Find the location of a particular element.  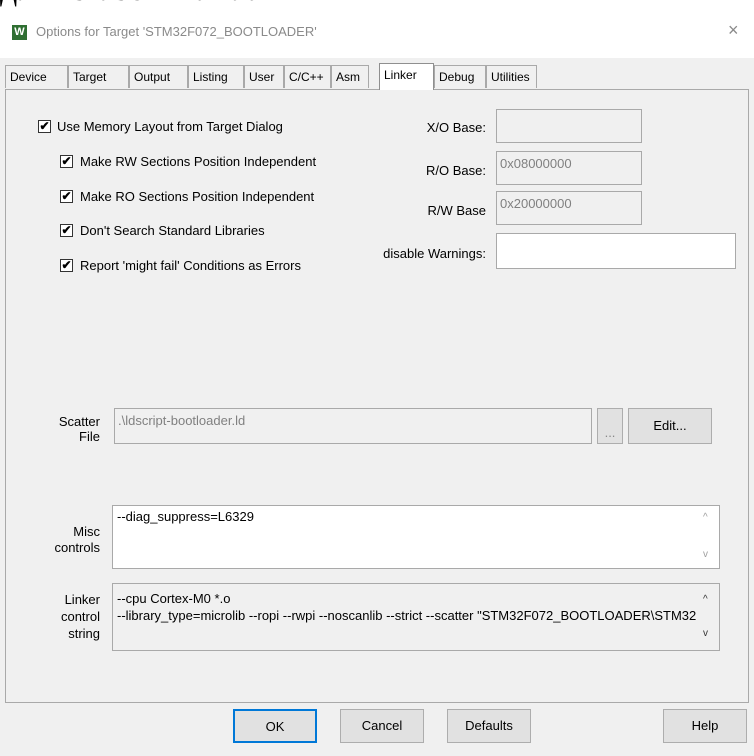

misc-scroll-up-icon: ^ is located at coordinates (705, 517).